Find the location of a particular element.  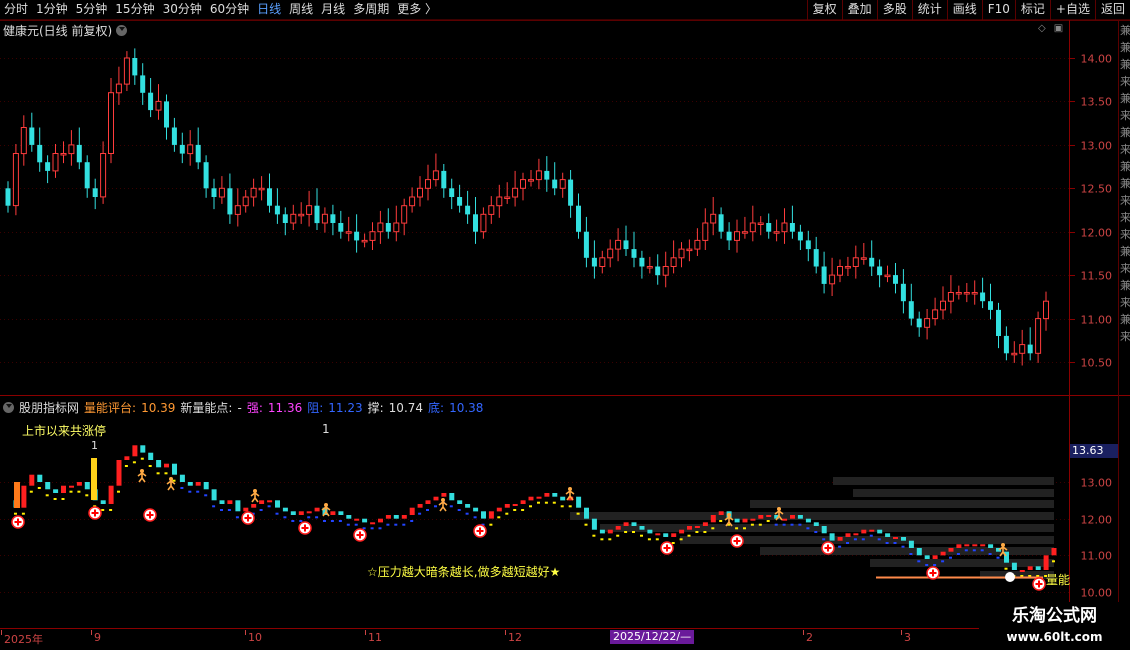

tool-button-8: 返回 is located at coordinates (1112, 10).